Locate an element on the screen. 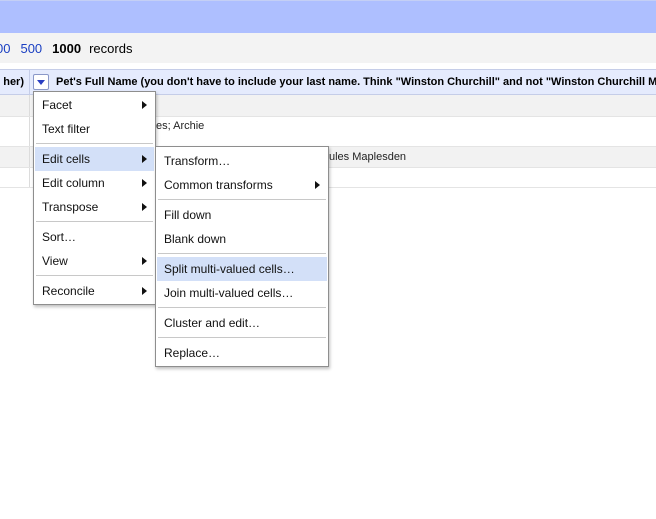  page-size-option-500: 500 is located at coordinates (31, 48).